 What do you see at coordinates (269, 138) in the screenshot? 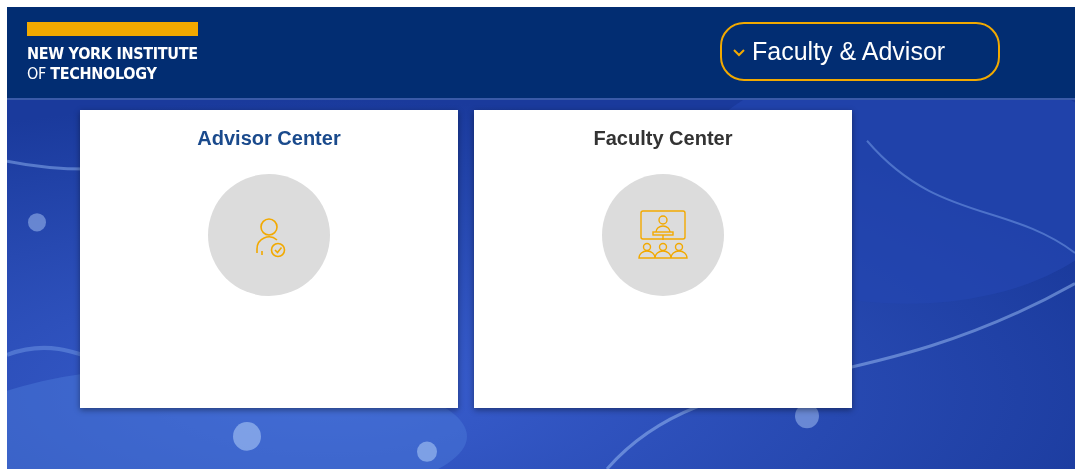
I see `tile-title: Advisor Center` at bounding box center [269, 138].